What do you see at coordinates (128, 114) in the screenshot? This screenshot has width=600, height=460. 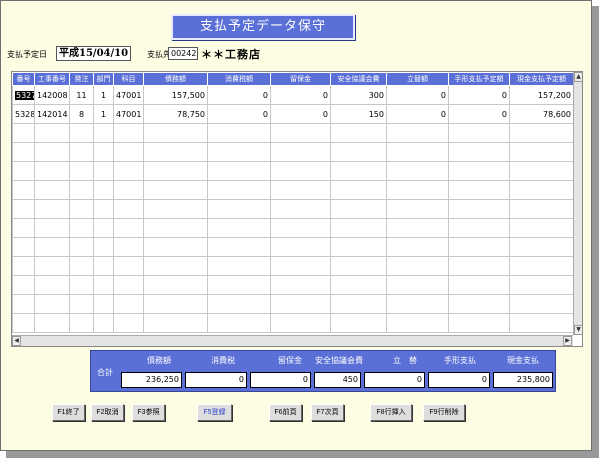 I see `table-cell: 47001` at bounding box center [128, 114].